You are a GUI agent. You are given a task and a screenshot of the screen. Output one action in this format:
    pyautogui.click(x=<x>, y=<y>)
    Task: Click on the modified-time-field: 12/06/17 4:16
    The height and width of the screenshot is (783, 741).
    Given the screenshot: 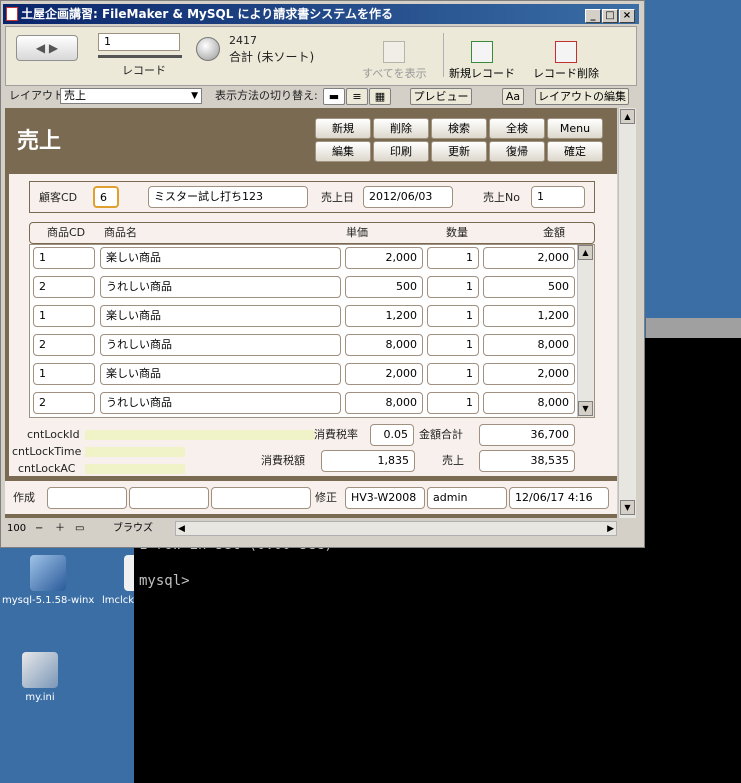 What is the action you would take?
    pyautogui.click(x=559, y=498)
    